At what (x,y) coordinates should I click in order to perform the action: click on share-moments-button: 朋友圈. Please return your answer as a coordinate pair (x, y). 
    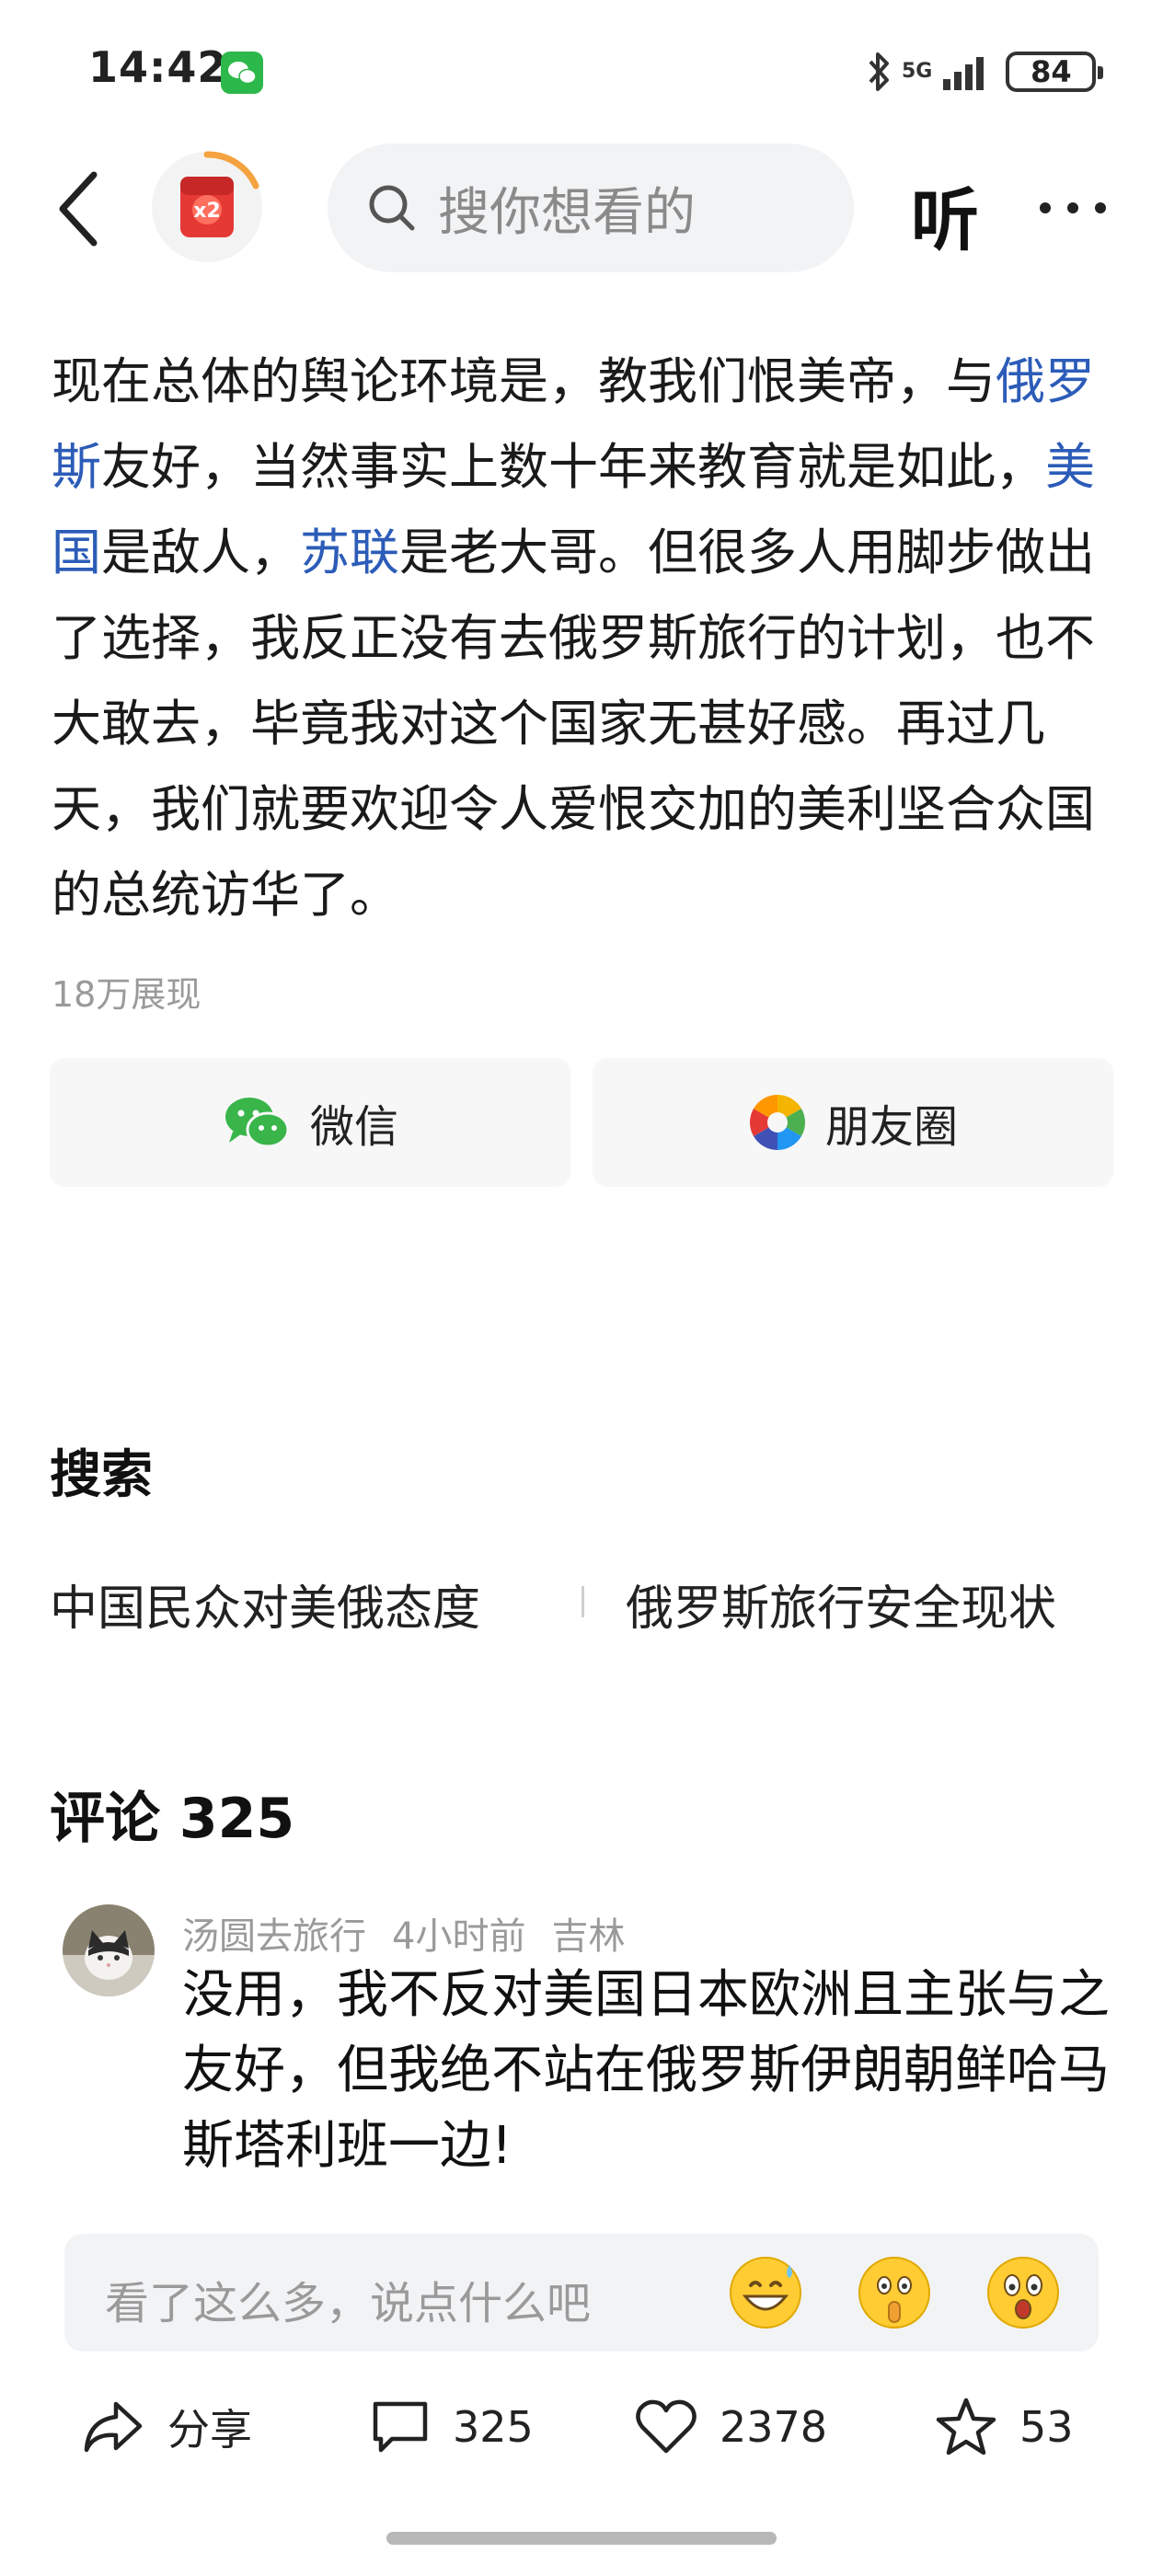
    Looking at the image, I should click on (853, 1122).